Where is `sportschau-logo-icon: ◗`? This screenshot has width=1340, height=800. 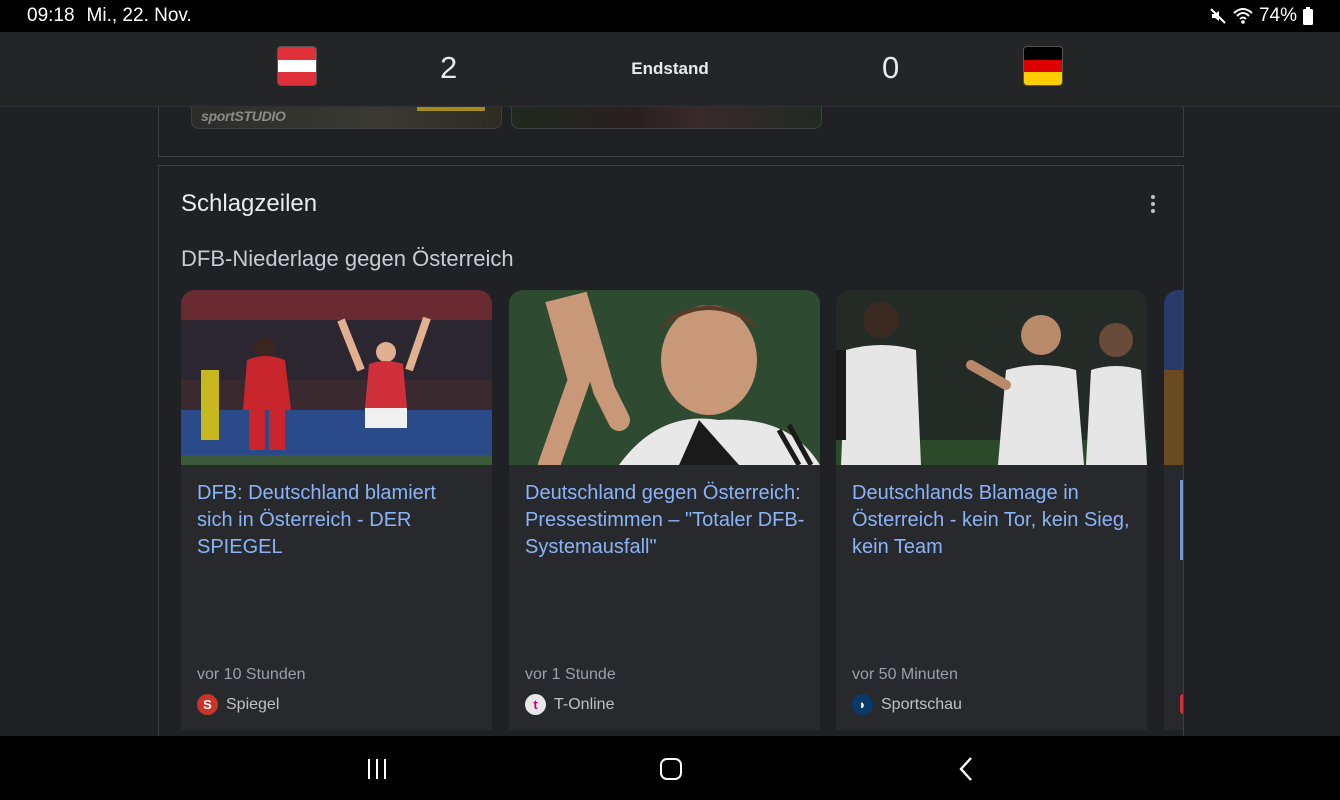
sportschau-logo-icon: ◗ is located at coordinates (862, 704).